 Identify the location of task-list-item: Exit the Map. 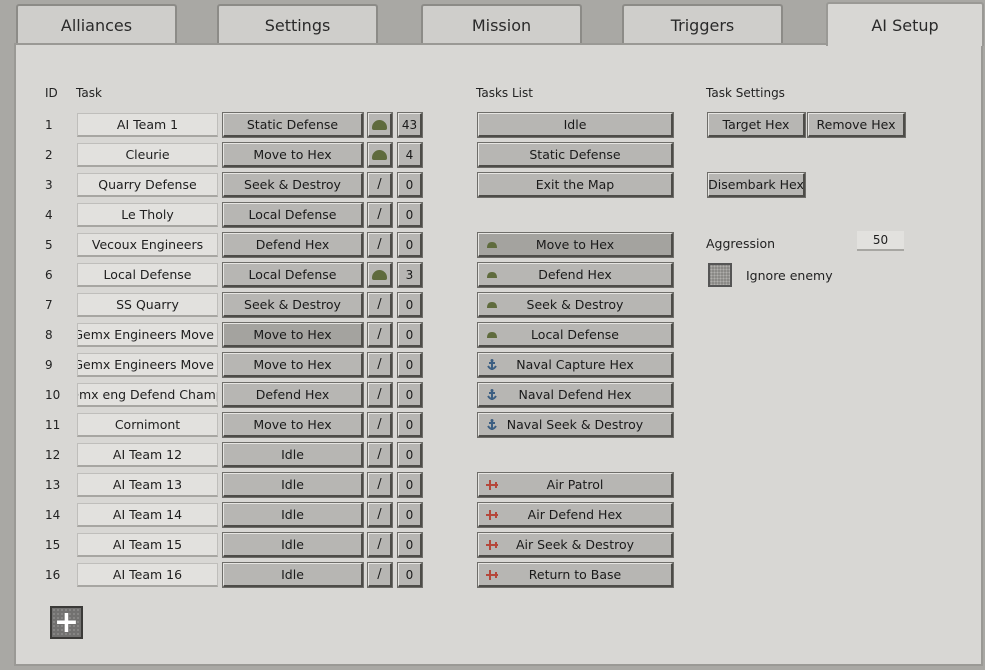
(575, 185).